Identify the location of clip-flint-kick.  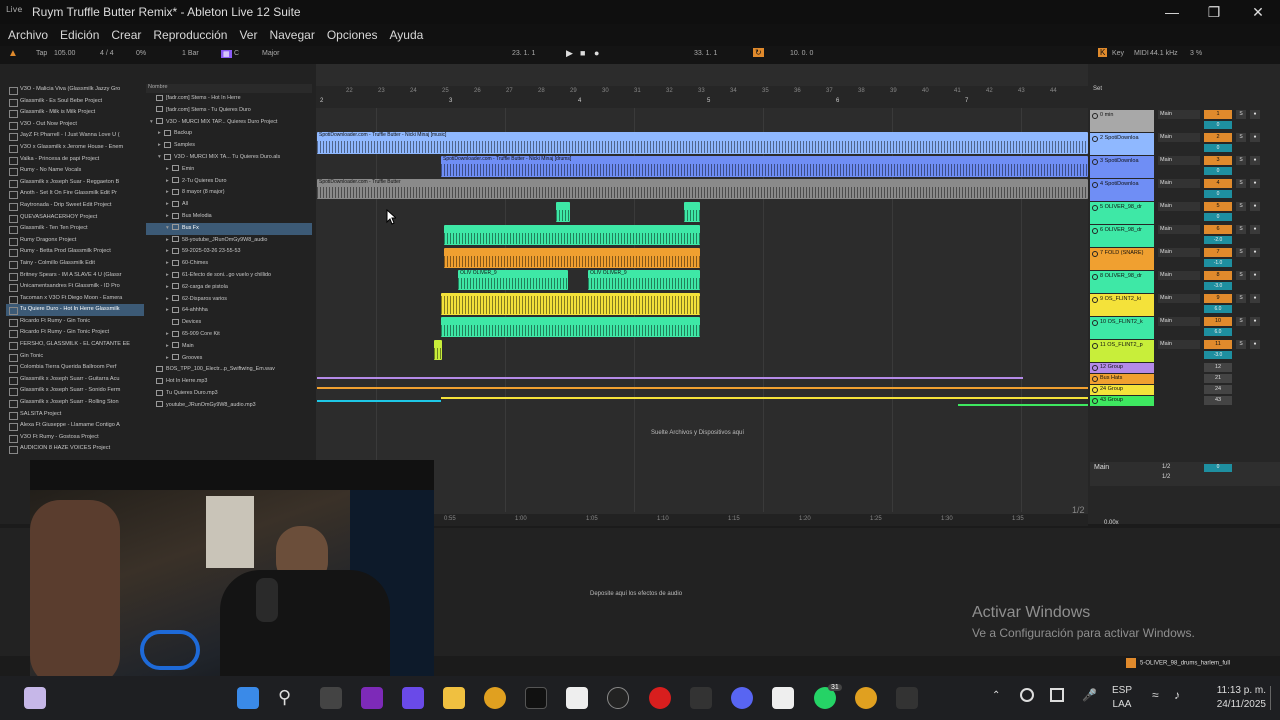
(570, 304).